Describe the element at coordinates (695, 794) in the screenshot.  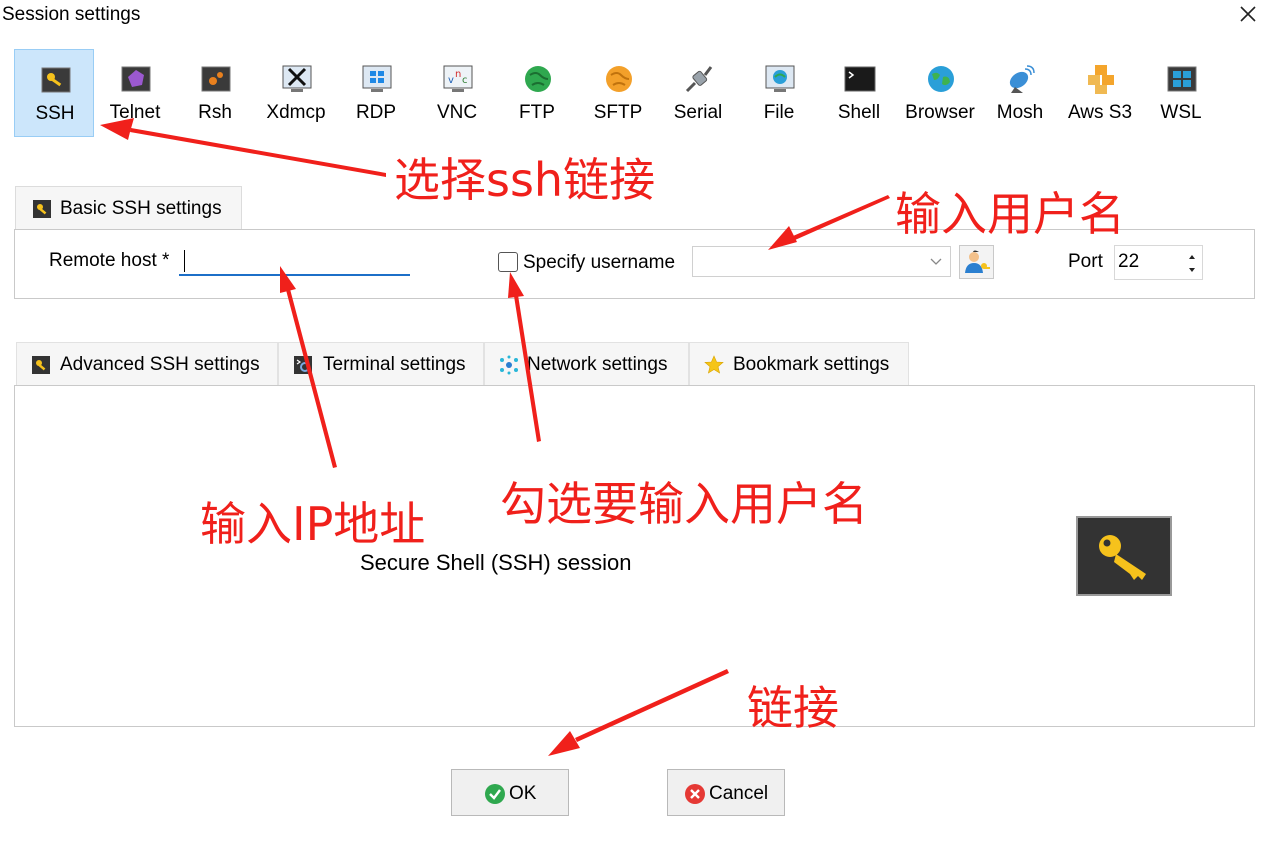
I see `cancel-circle-icon` at that location.